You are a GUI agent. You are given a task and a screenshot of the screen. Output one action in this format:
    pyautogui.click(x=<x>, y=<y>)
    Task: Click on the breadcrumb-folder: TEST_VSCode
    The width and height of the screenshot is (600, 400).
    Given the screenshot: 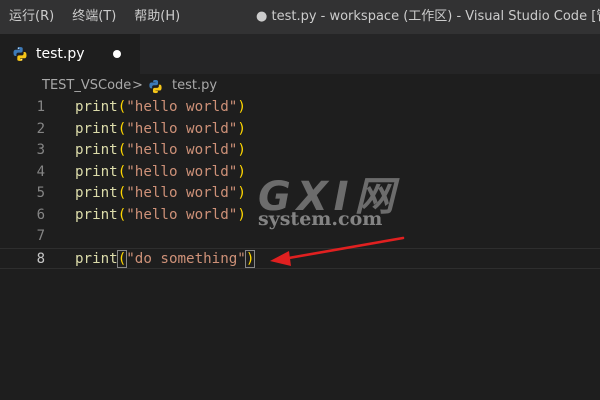 What is the action you would take?
    pyautogui.click(x=86, y=86)
    